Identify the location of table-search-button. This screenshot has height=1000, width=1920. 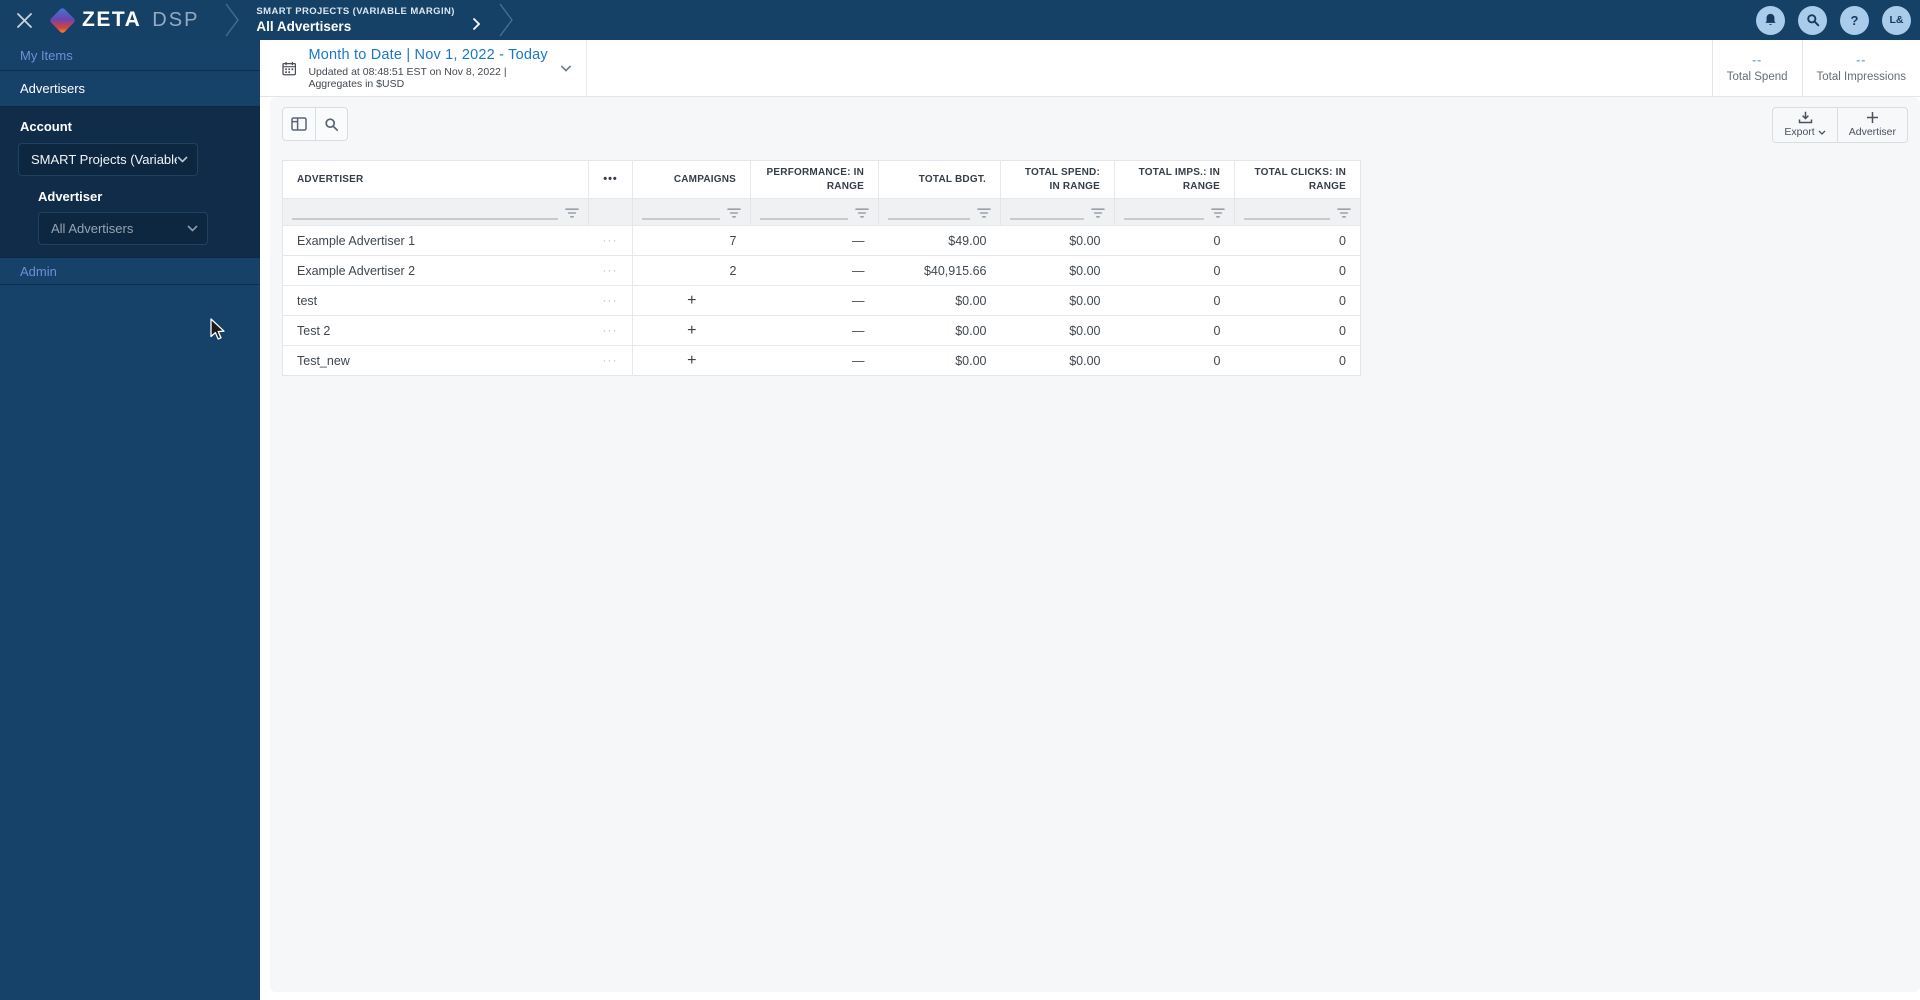
(331, 124).